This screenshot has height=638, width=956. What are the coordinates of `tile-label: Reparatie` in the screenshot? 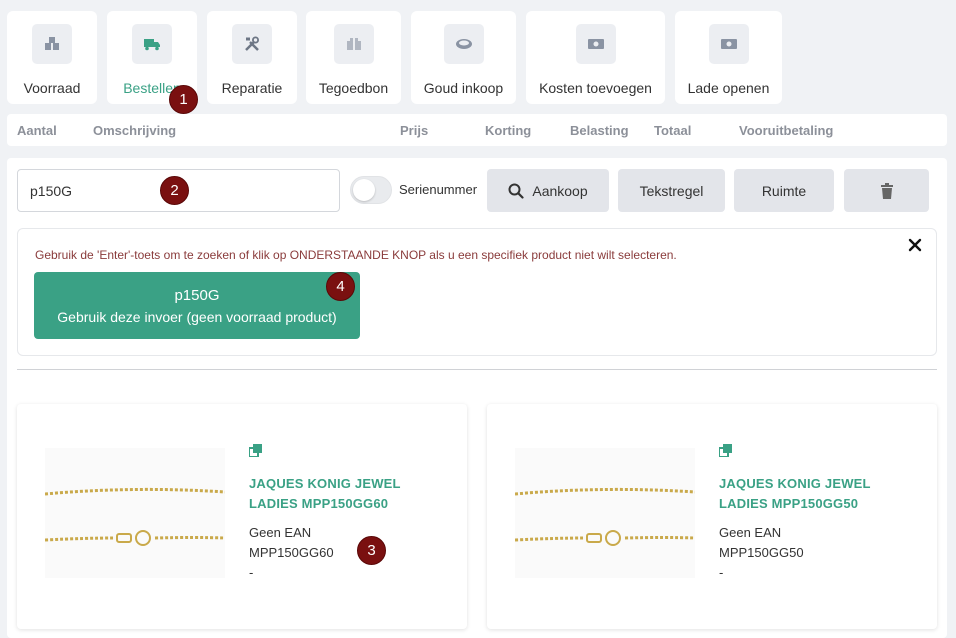 It's located at (252, 88).